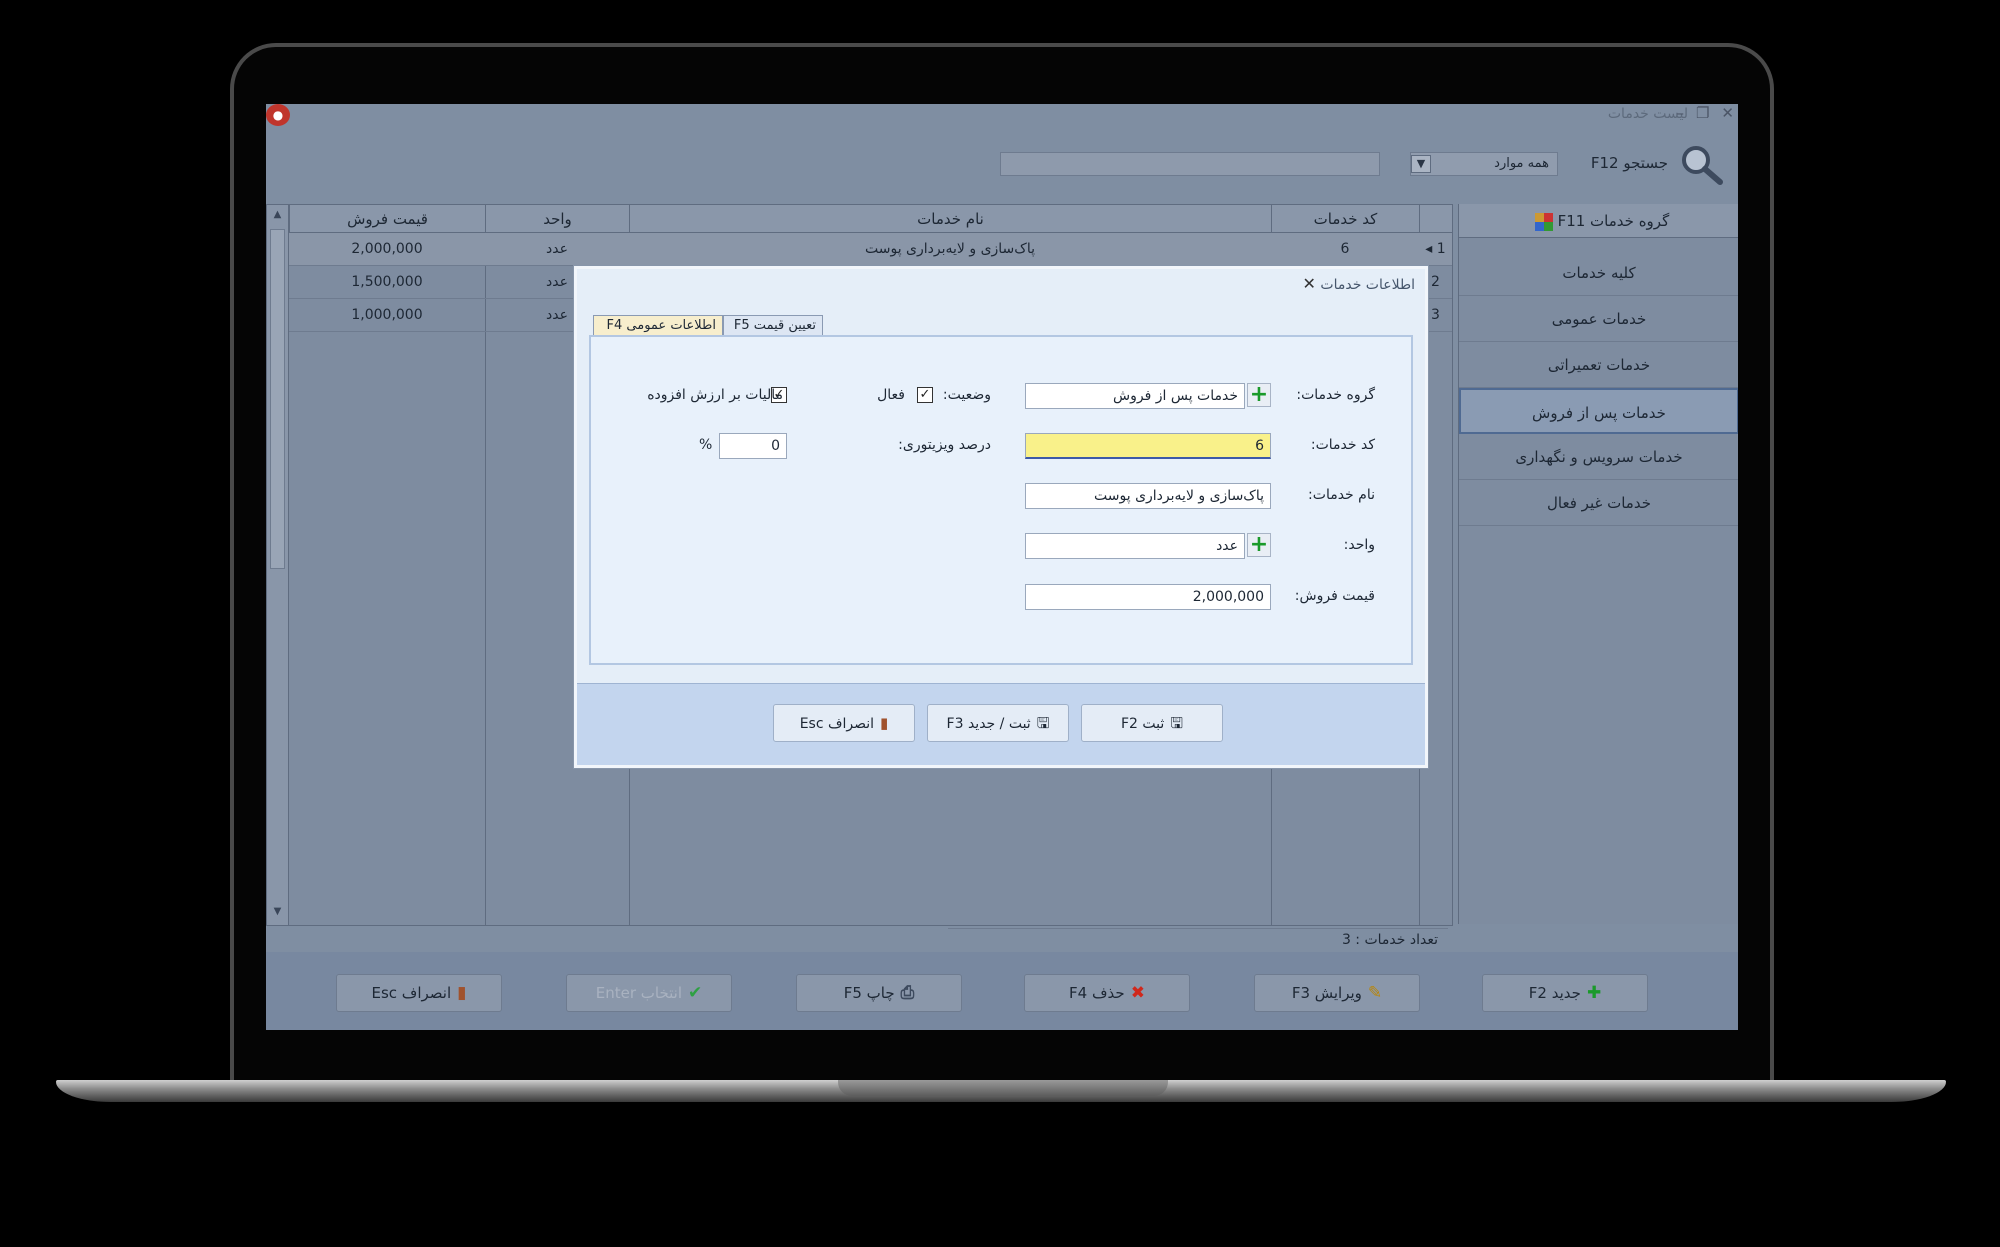 Image resolution: width=2000 pixels, height=1247 pixels. What do you see at coordinates (891, 395) in the screenshot?
I see `active-checkbox-label: فعال` at bounding box center [891, 395].